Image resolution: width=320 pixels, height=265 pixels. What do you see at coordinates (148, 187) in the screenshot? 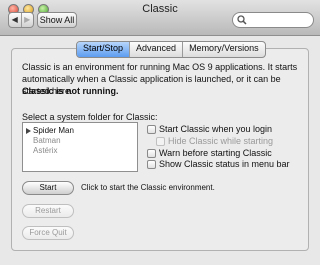
I see `start-hint: Click to start the Classic environment.` at bounding box center [148, 187].